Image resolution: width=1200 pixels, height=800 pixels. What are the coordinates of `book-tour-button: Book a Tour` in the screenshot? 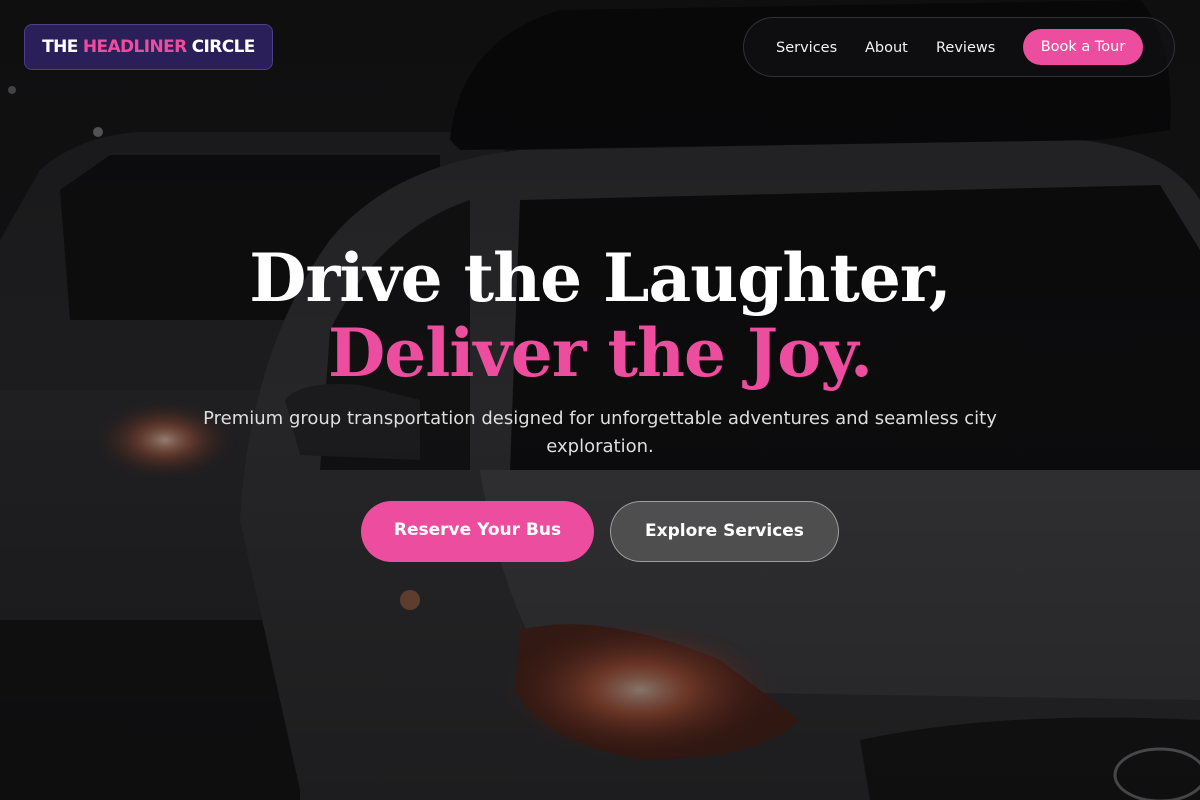 It's located at (1083, 47).